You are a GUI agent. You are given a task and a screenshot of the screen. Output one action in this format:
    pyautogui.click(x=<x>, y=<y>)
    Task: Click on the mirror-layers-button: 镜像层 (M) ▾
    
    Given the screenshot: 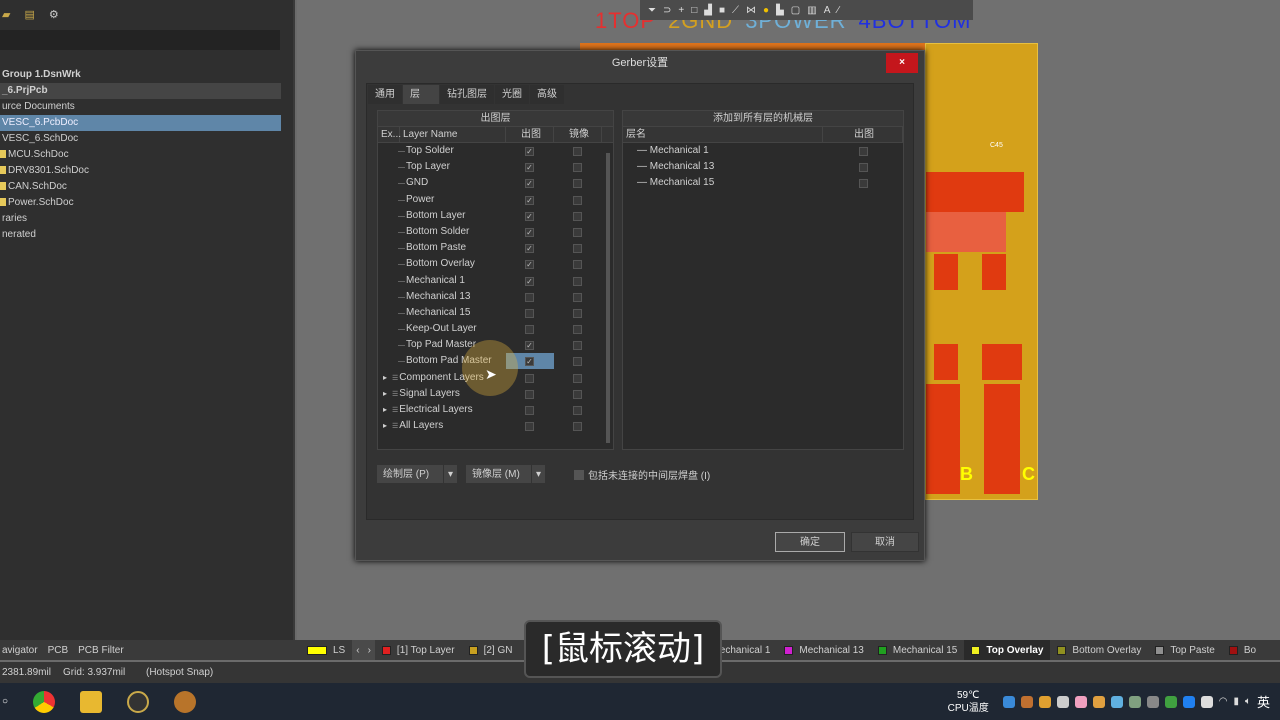 What is the action you would take?
    pyautogui.click(x=505, y=474)
    